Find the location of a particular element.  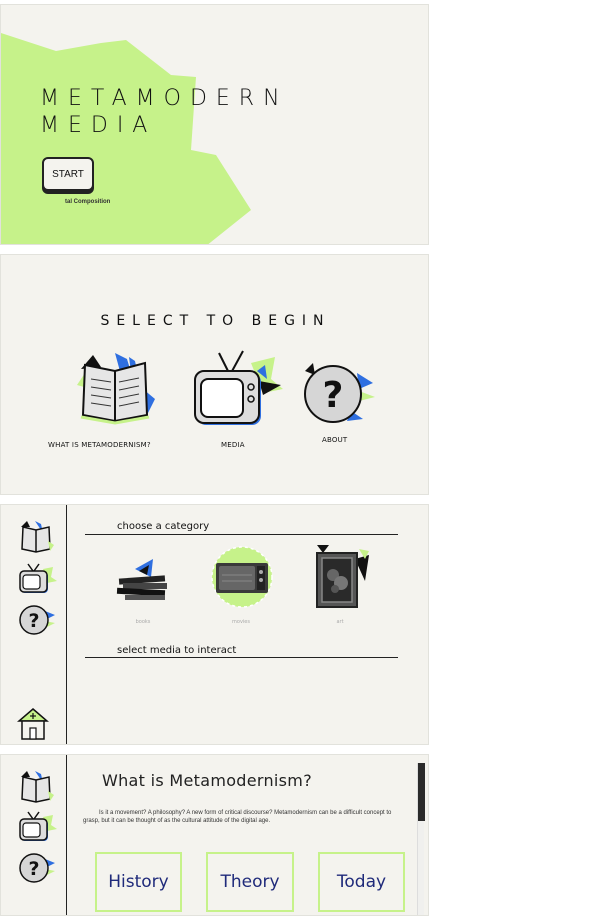

scrollbar-thumb is located at coordinates (421, 792).